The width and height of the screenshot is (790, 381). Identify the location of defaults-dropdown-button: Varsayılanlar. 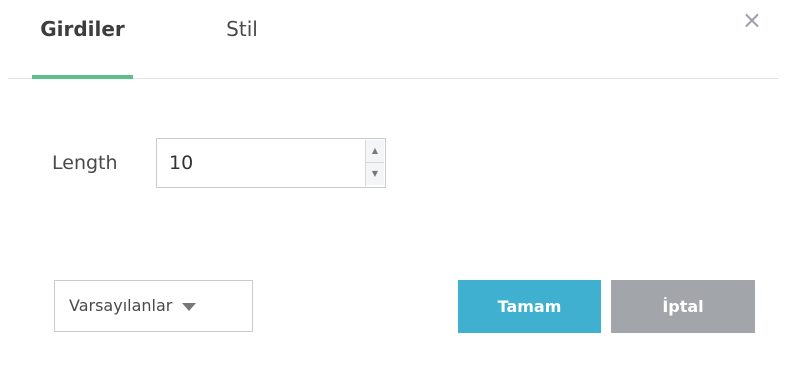
(153, 306).